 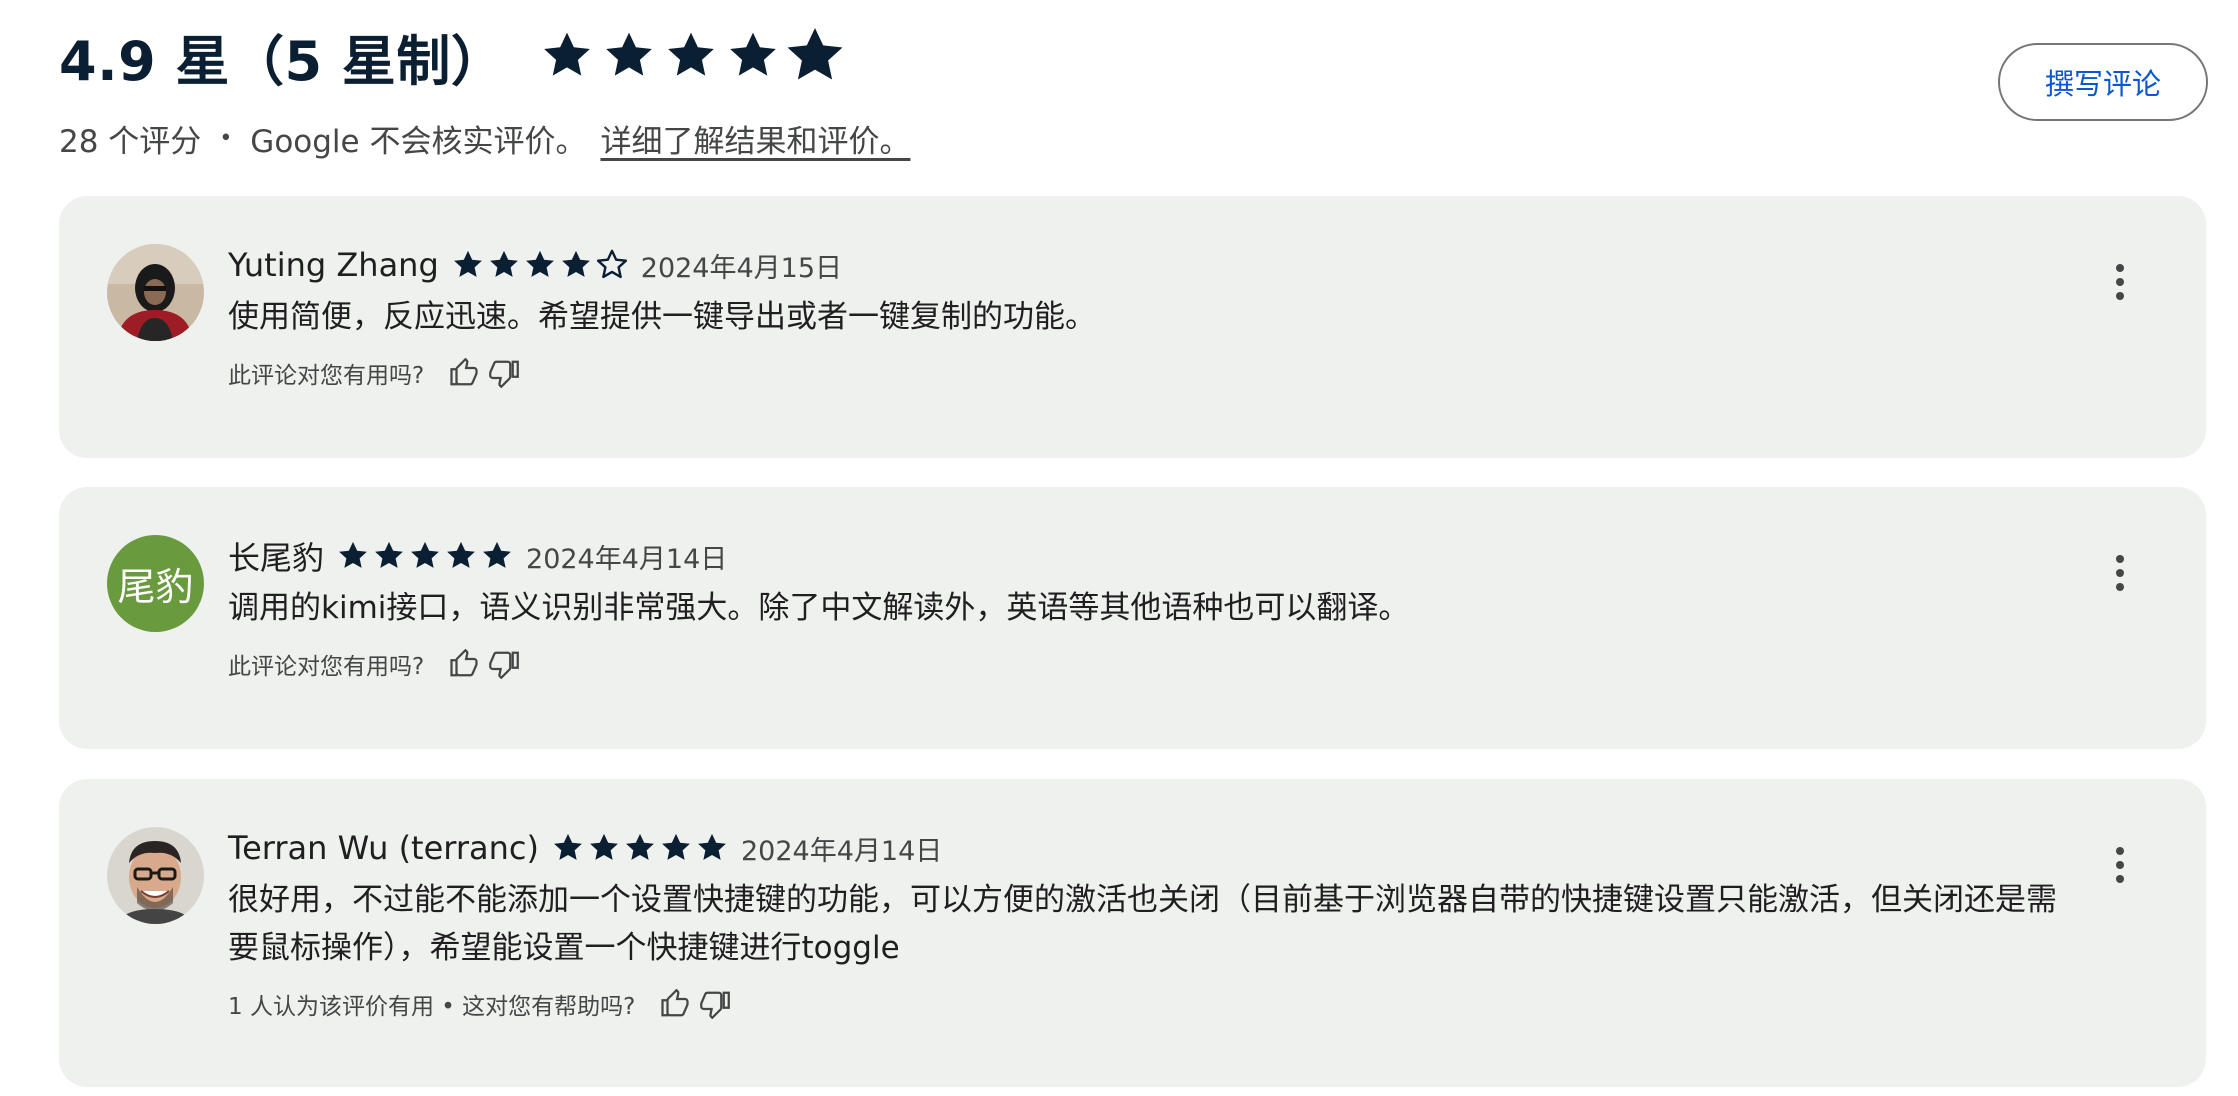 I want to click on reviewer-name: Yuting Zhang, so click(x=333, y=265).